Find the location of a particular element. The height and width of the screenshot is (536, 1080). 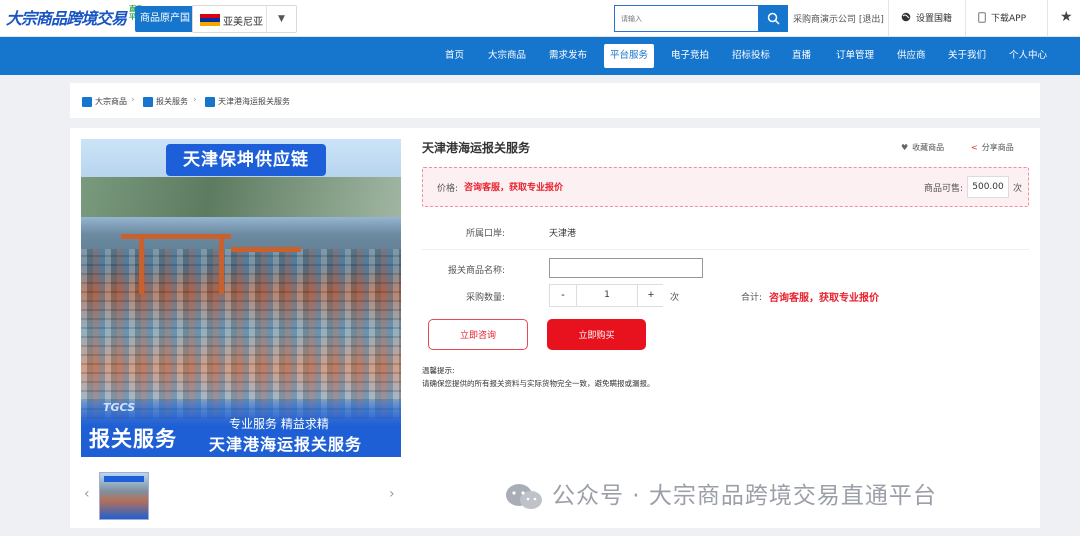

breadcrumb-item: 报关服务 is located at coordinates (165, 101).